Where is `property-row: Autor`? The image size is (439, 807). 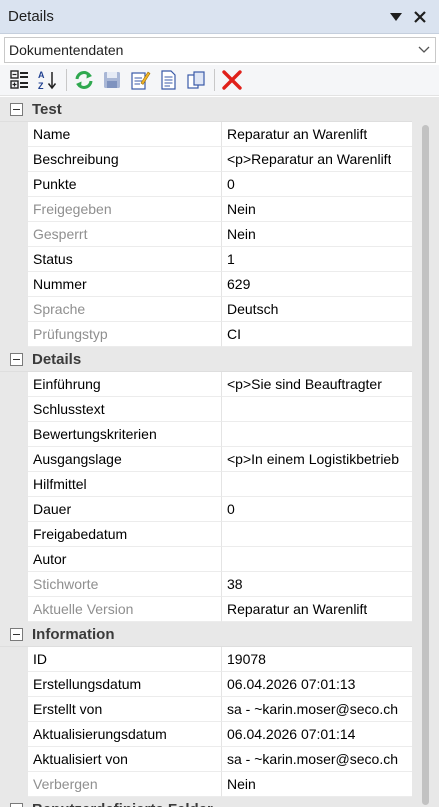
property-row: Autor is located at coordinates (219, 559).